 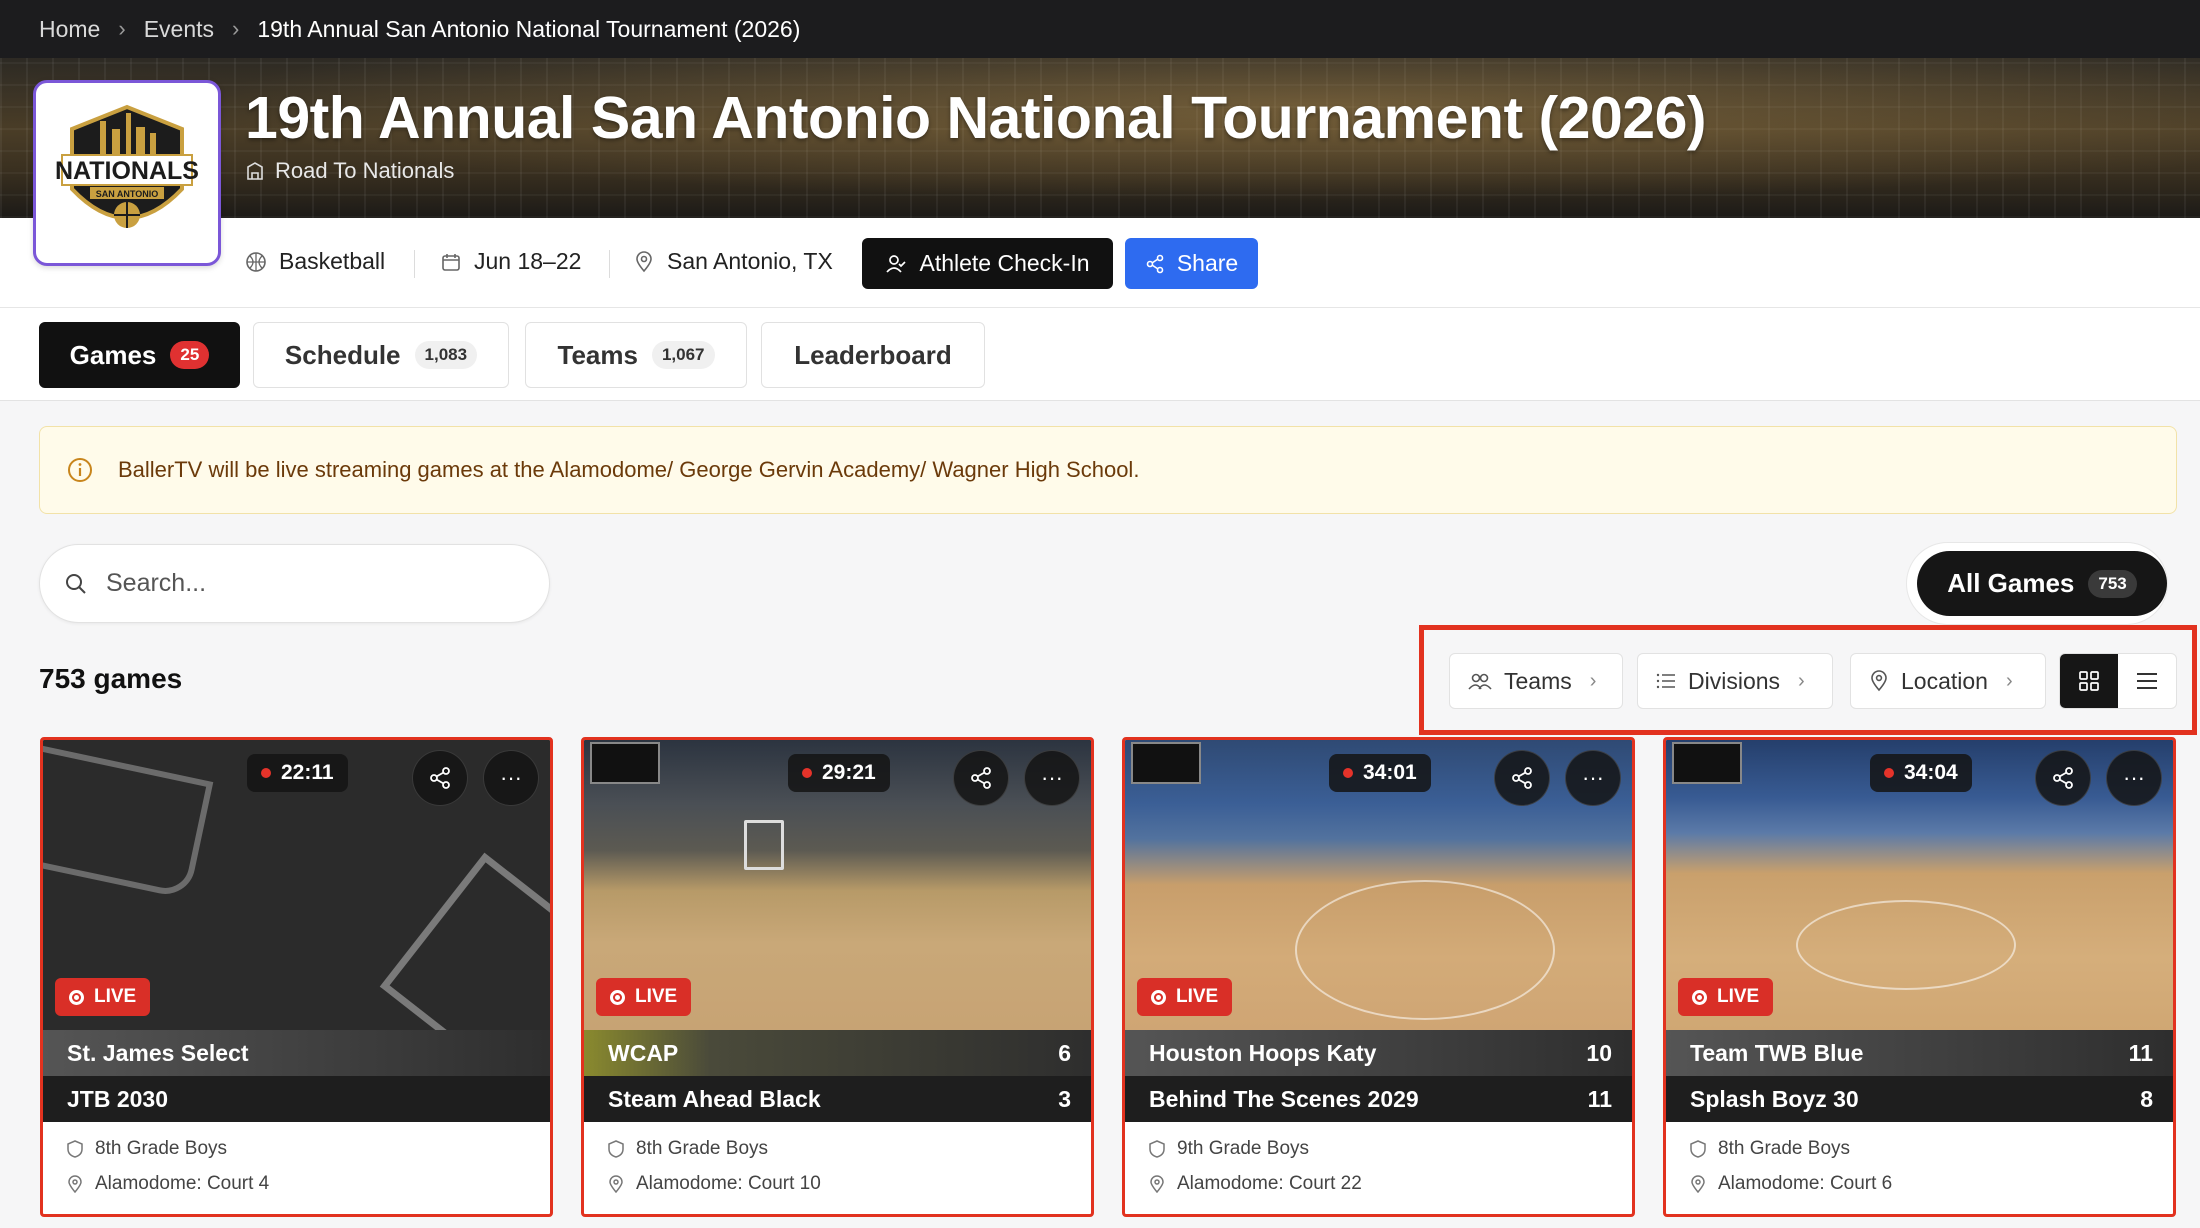 What do you see at coordinates (896, 263) in the screenshot?
I see `user-check-icon` at bounding box center [896, 263].